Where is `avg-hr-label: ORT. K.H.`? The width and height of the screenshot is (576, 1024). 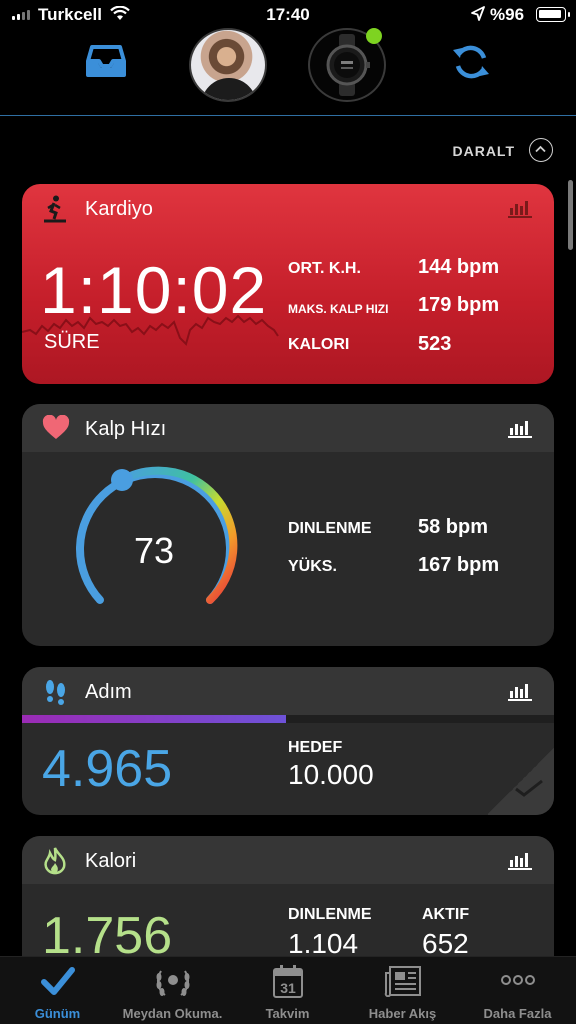
avg-hr-label: ORT. K.H. is located at coordinates (324, 268).